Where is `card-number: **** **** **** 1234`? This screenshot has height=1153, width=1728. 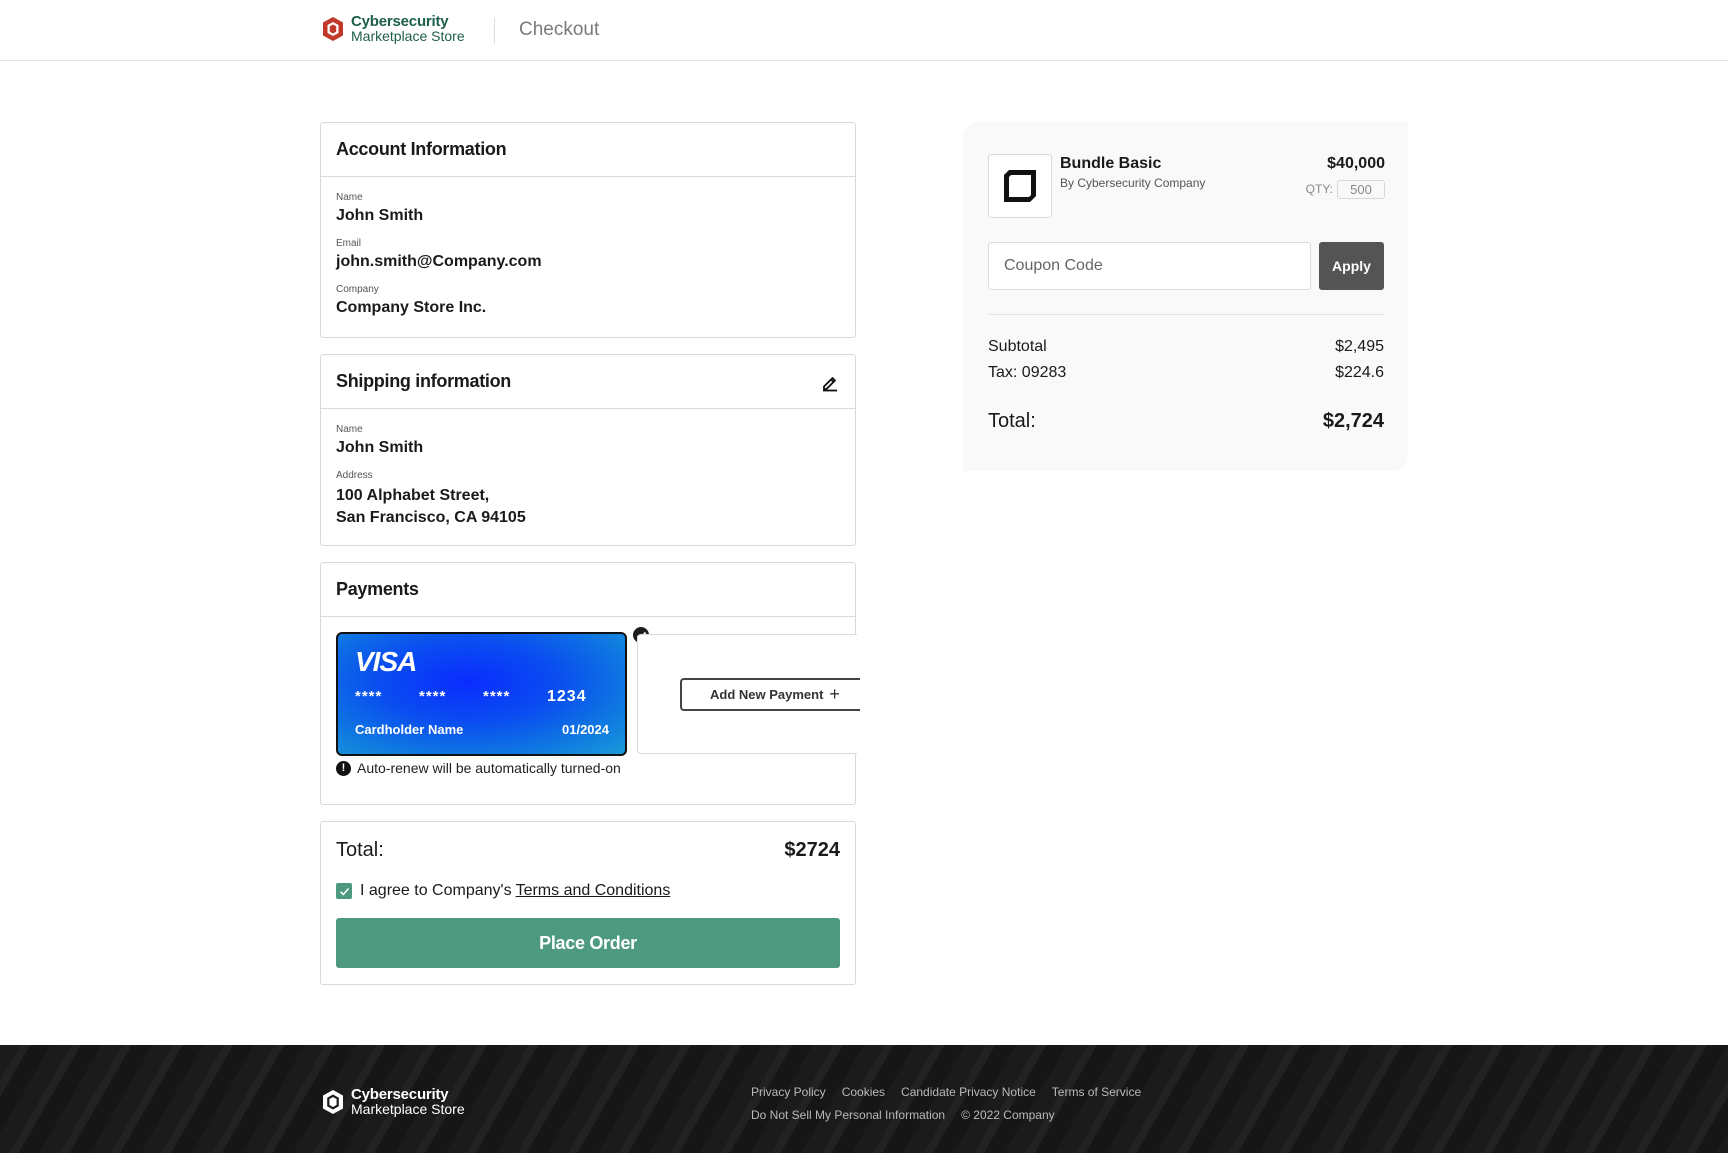
card-number: **** **** **** 1234 is located at coordinates (471, 697).